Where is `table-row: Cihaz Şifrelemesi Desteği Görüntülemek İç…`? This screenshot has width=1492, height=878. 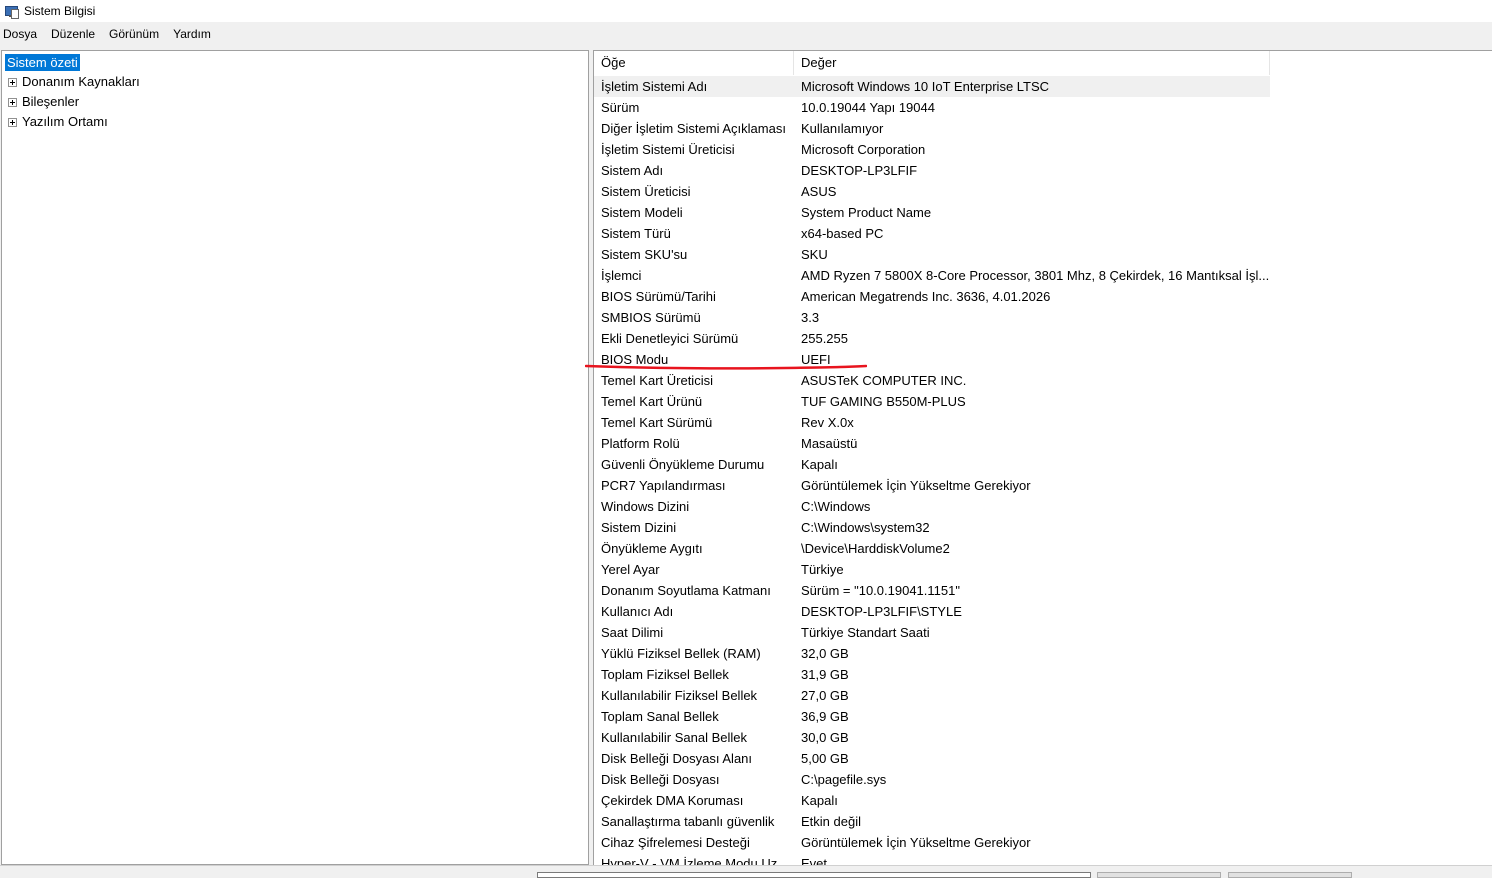 table-row: Cihaz Şifrelemesi Desteği Görüntülemek İç… is located at coordinates (1043, 842).